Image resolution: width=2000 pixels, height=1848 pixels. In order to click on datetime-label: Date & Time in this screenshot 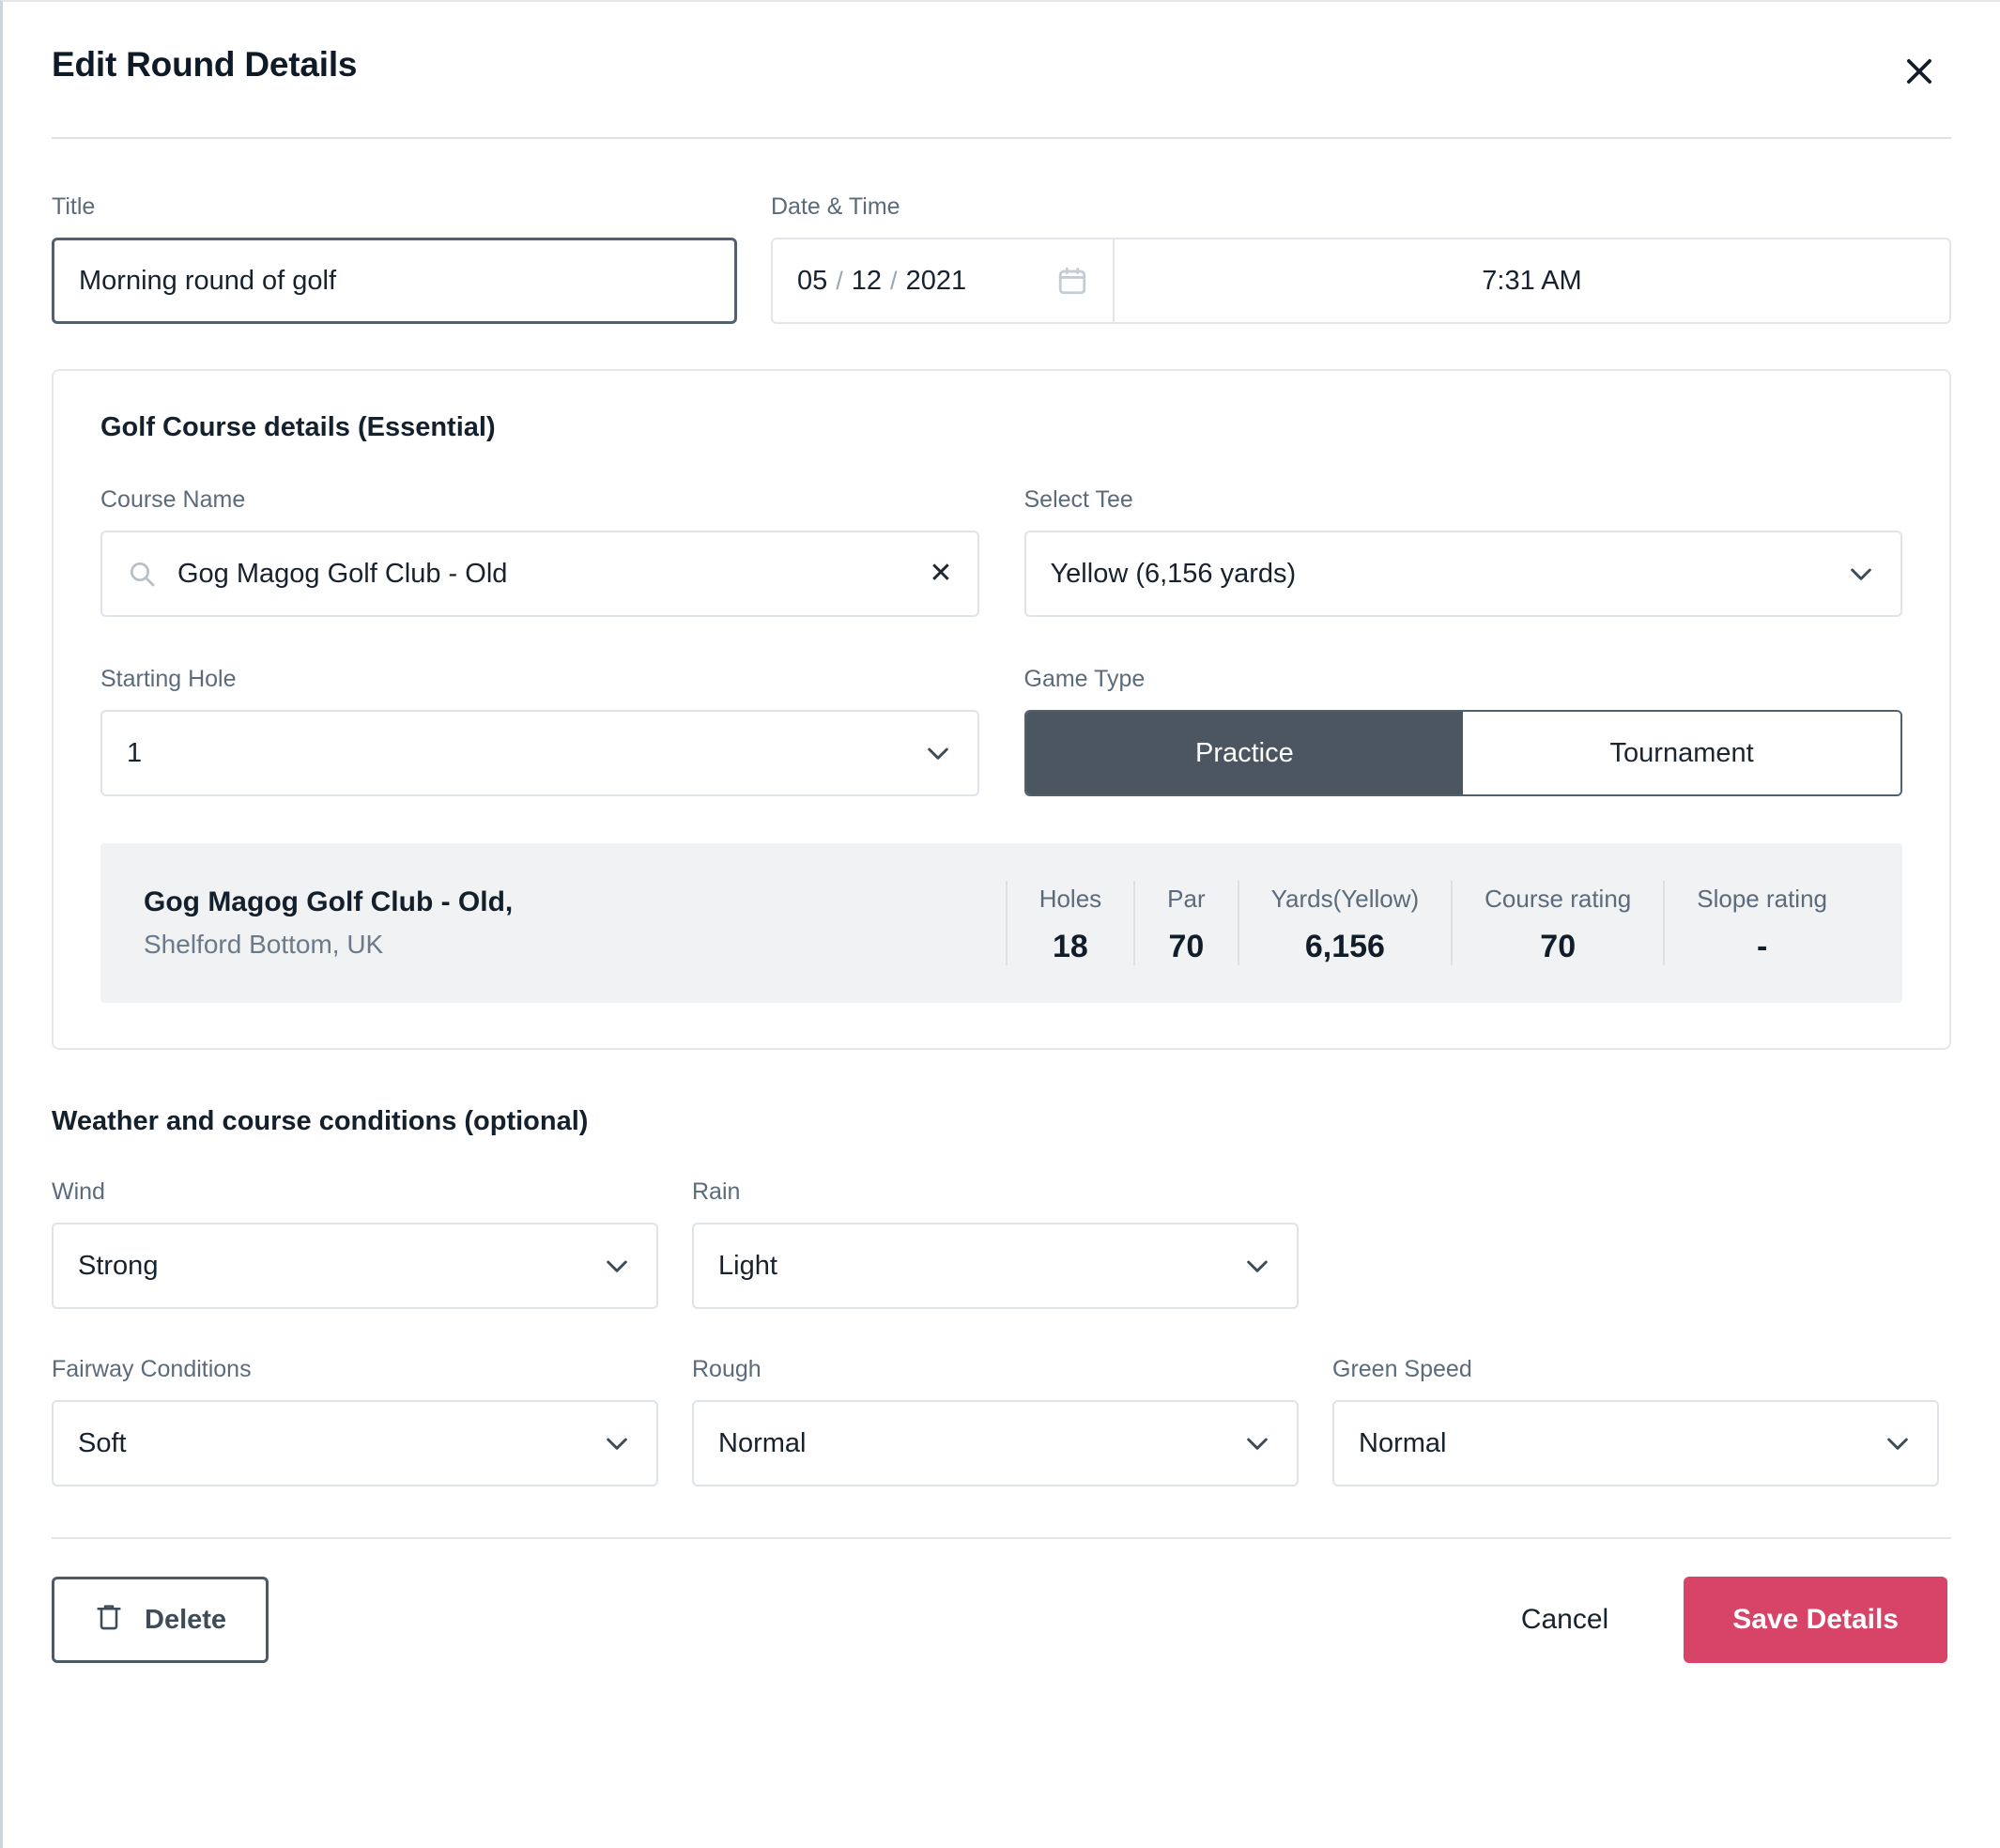, I will do `click(835, 206)`.